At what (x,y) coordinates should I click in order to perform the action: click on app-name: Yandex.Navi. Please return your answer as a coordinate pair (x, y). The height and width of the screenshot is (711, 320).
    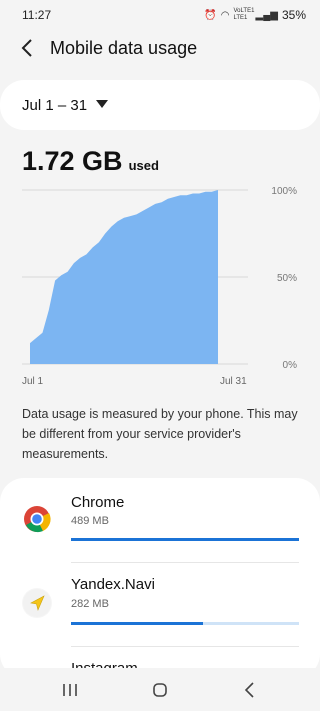
    Looking at the image, I should click on (113, 584).